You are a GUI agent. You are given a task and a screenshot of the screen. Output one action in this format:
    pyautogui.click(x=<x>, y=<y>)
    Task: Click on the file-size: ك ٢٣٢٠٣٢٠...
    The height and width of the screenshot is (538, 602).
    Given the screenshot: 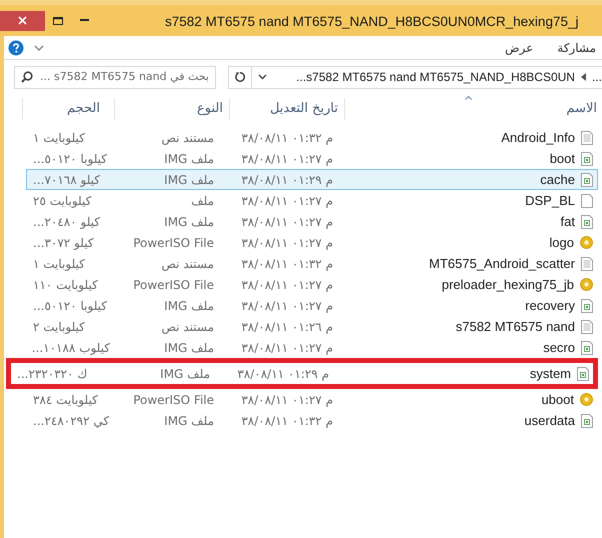 What is the action you would take?
    pyautogui.click(x=52, y=373)
    